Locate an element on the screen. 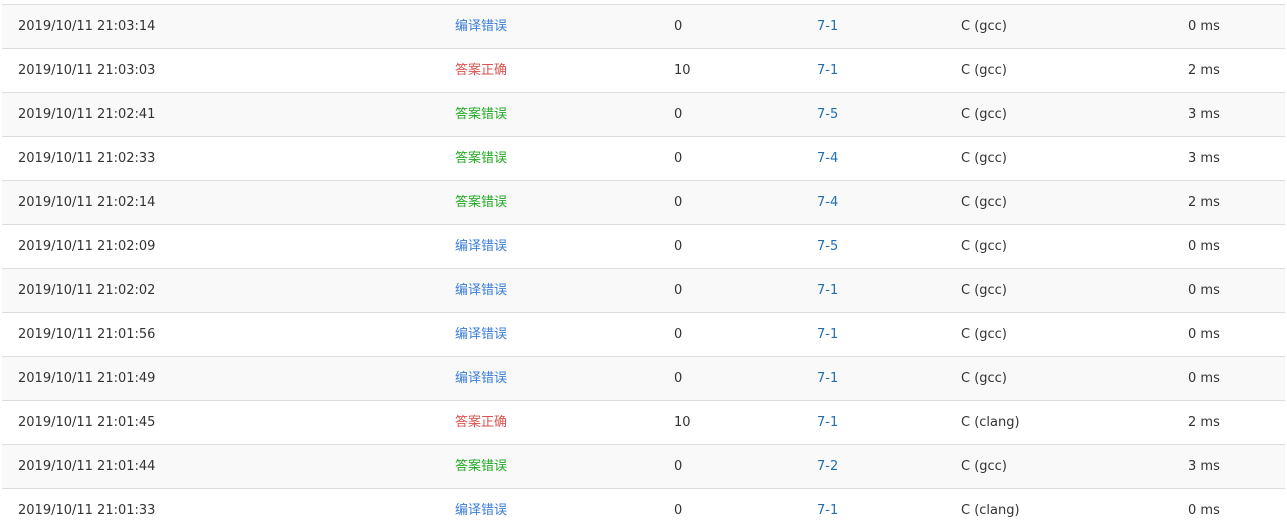 Image resolution: width=1287 pixels, height=532 pixels. table-row: 2019/10/11 21:02:14 答案错误 0 7-4 C (gcc) 2 ms is located at coordinates (643, 203).